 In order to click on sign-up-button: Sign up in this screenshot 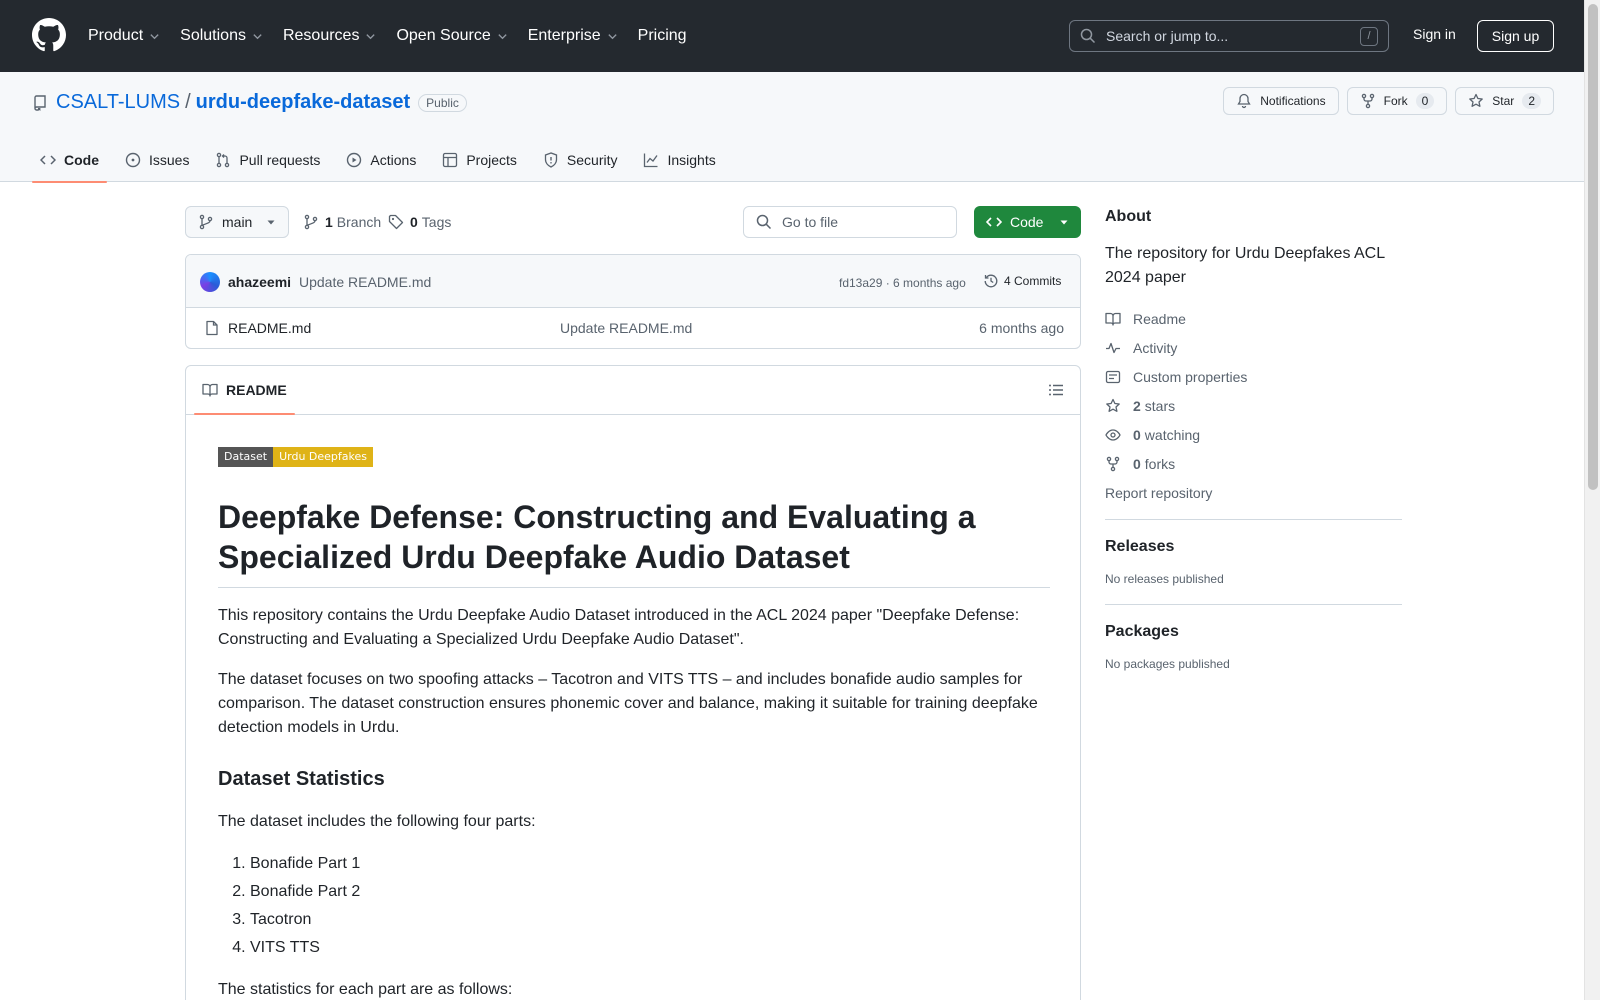, I will do `click(1515, 36)`.